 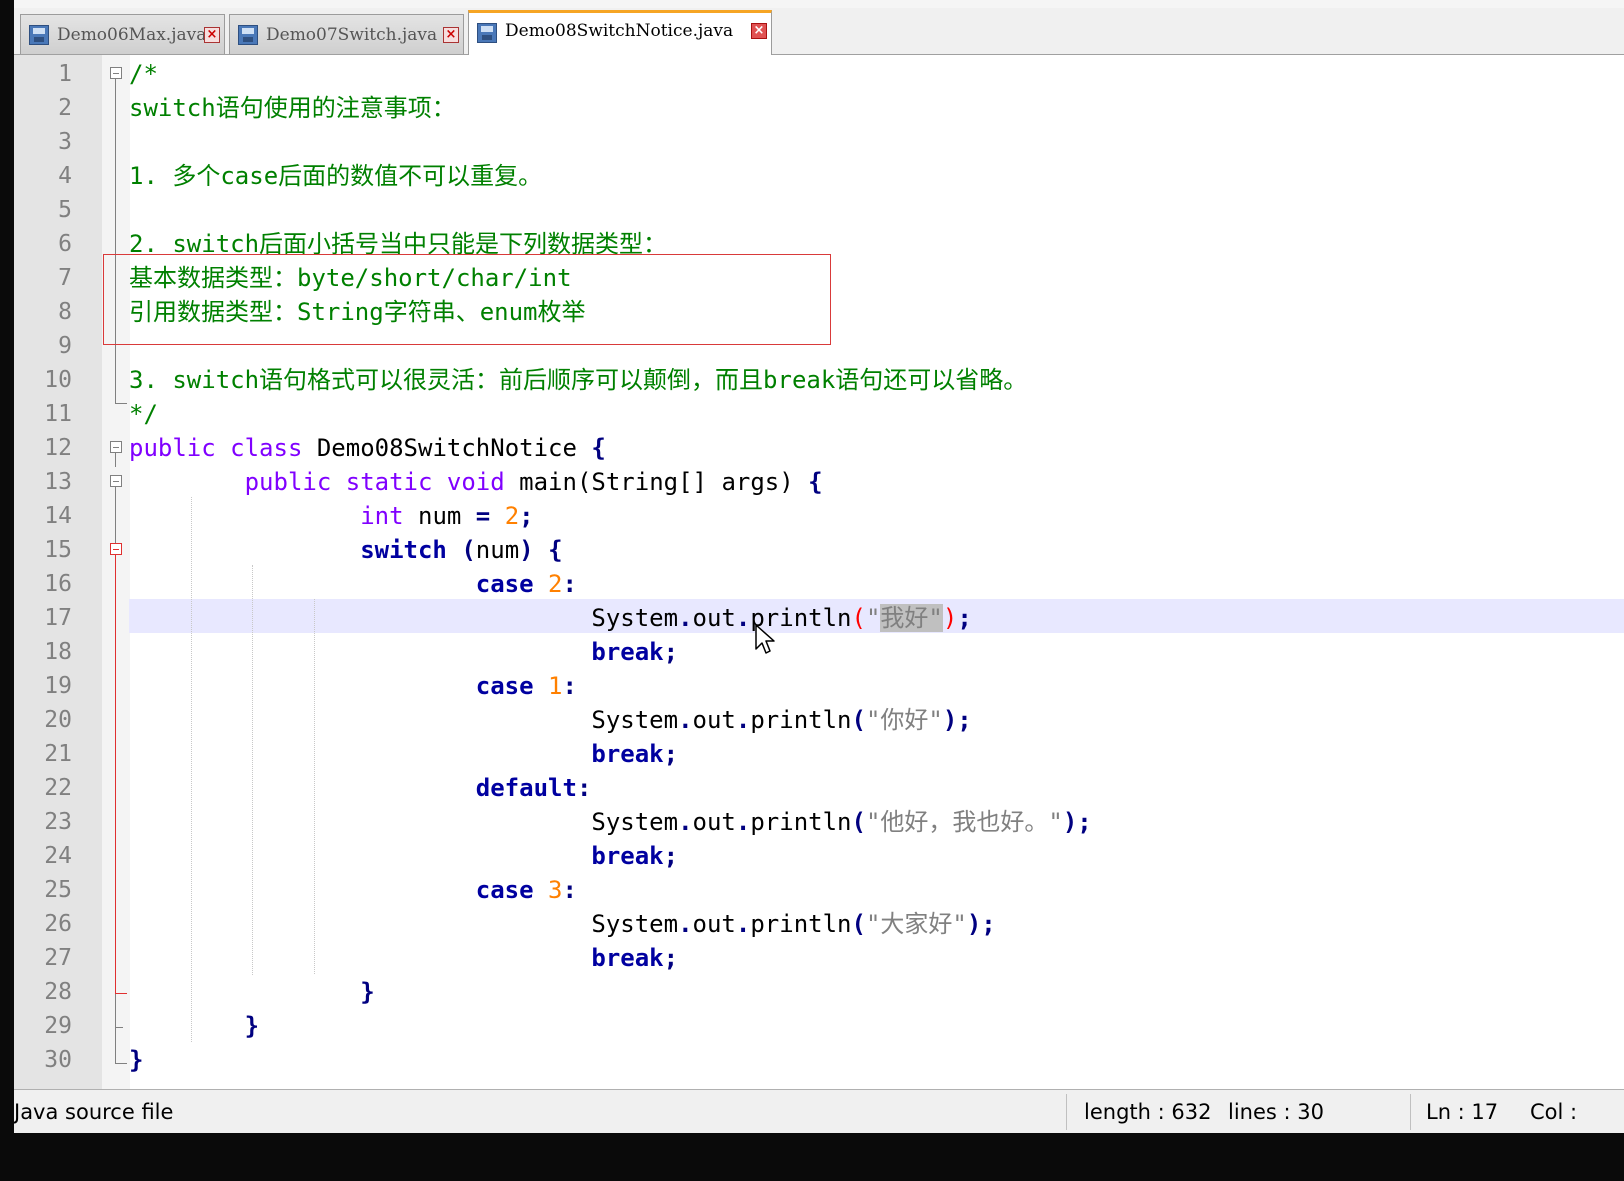 What do you see at coordinates (404, 924) in the screenshot?
I see `code-token: System` at bounding box center [404, 924].